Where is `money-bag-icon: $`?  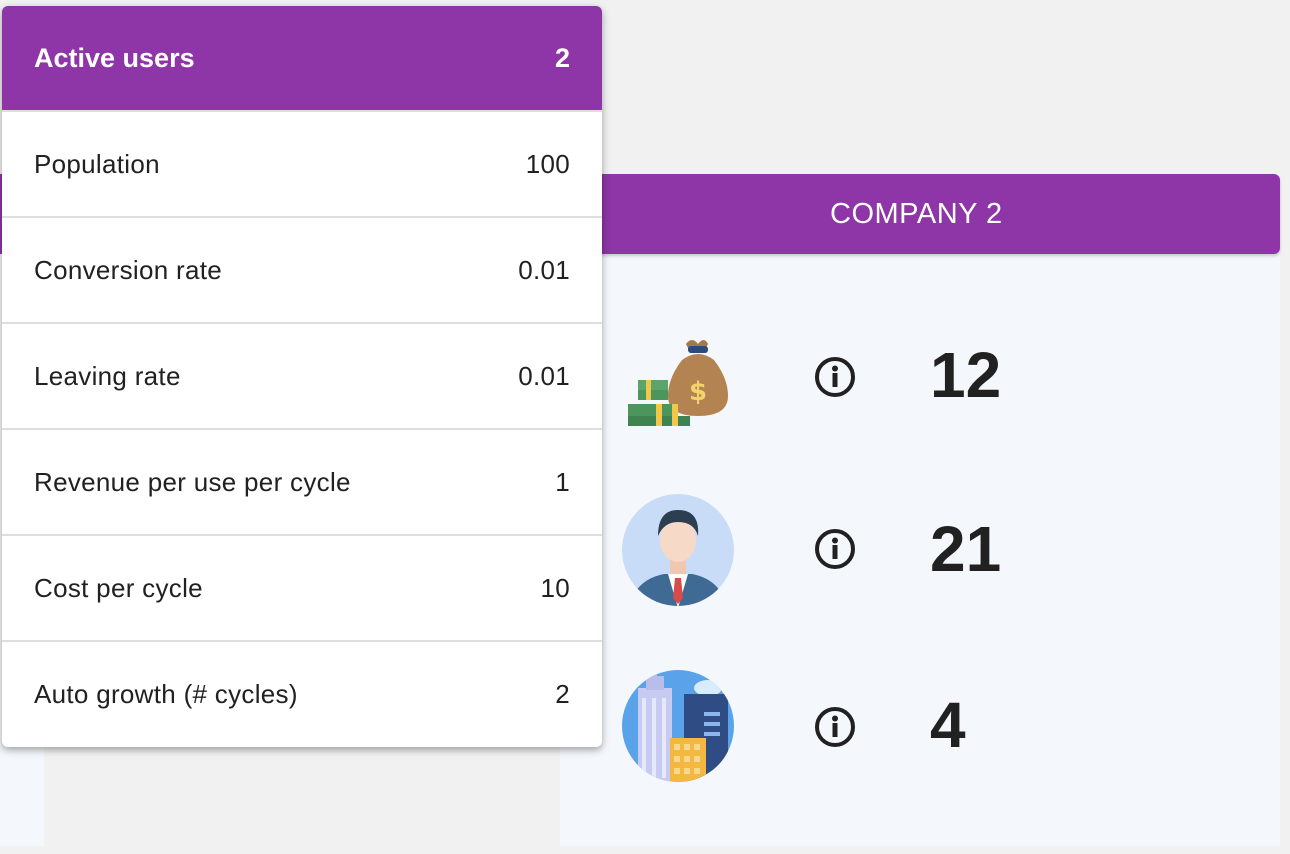 money-bag-icon: $ is located at coordinates (678, 383).